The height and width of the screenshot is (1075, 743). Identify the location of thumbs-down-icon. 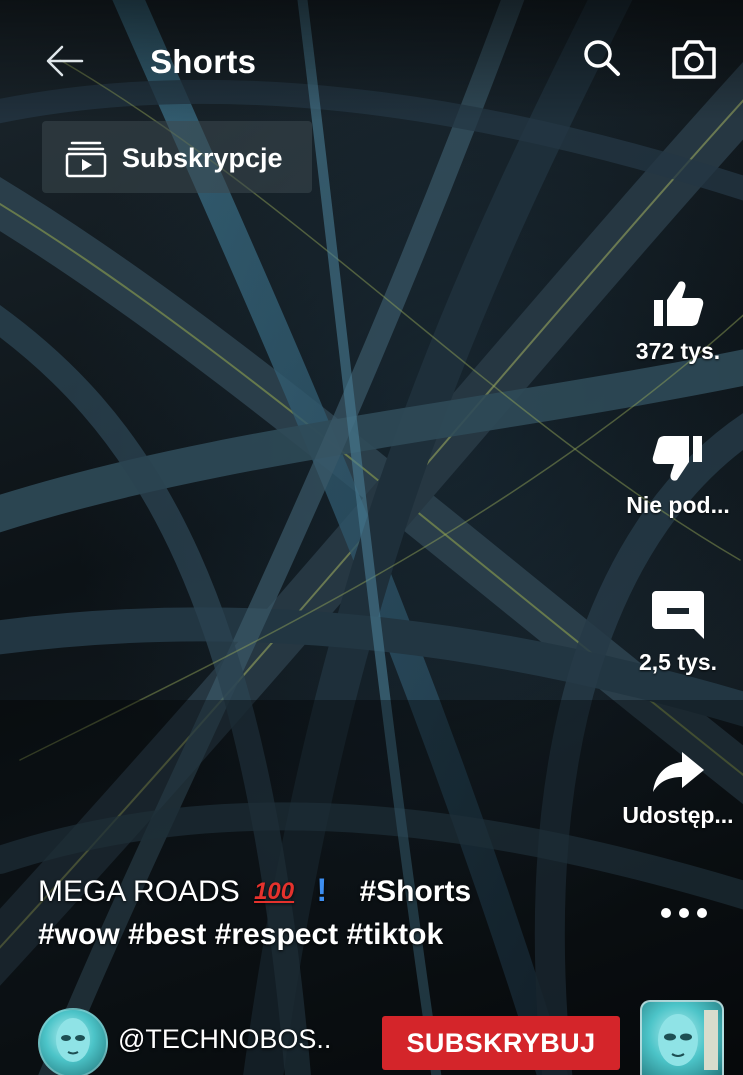
(677, 458).